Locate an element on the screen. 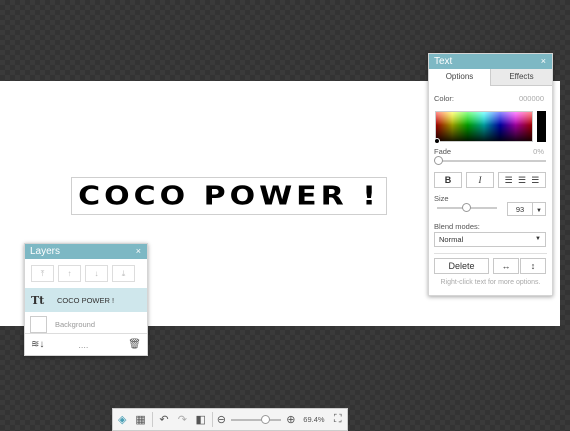  zoom-out-icon: ⊖ is located at coordinates (221, 420).